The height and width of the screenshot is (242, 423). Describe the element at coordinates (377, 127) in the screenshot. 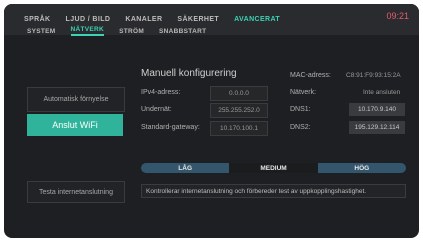

I see `dns2-field: 195.129.12.114` at that location.